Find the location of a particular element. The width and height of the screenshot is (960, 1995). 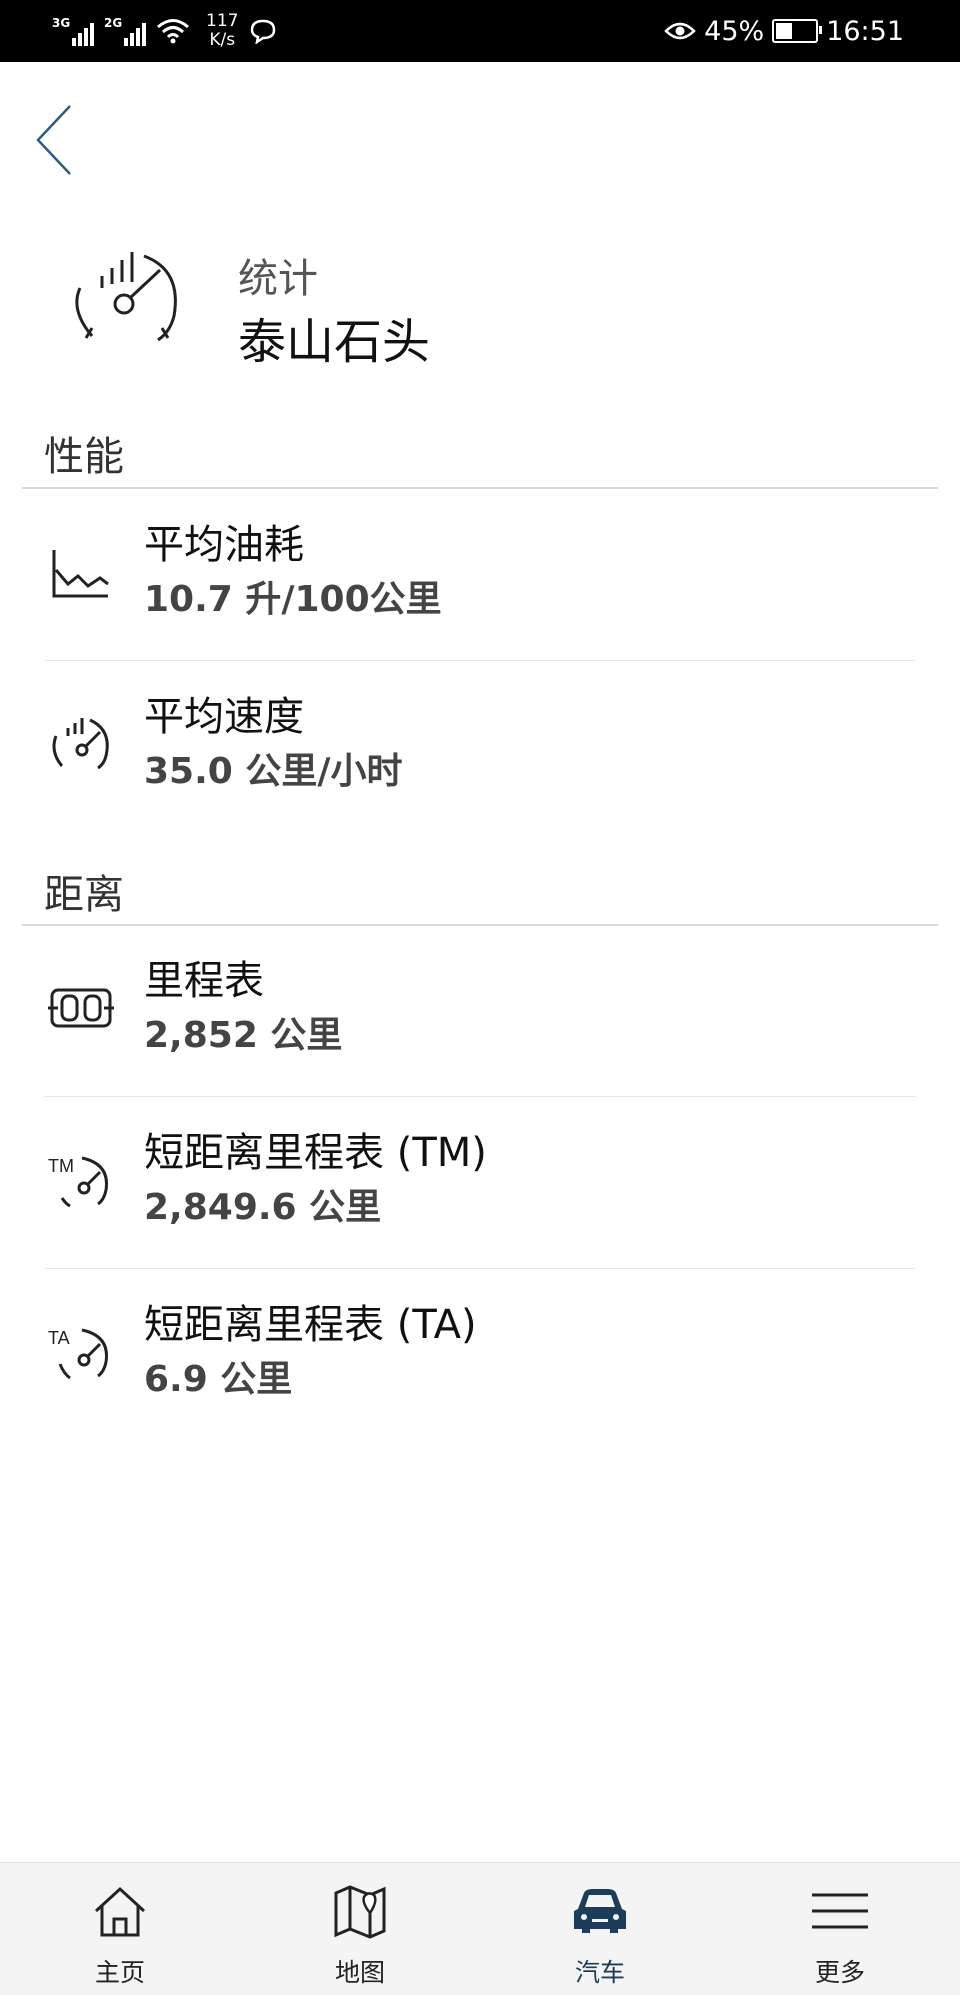

tab-label: 主页 is located at coordinates (119, 1972).